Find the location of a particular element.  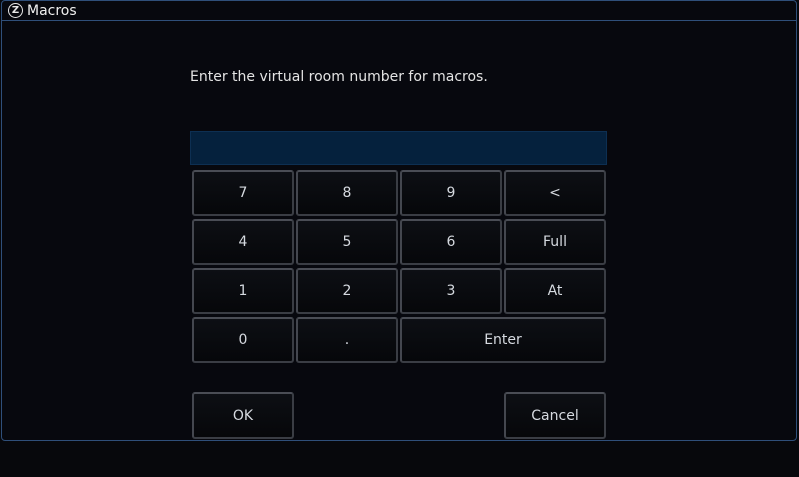

enter-button: Enter is located at coordinates (503, 340).